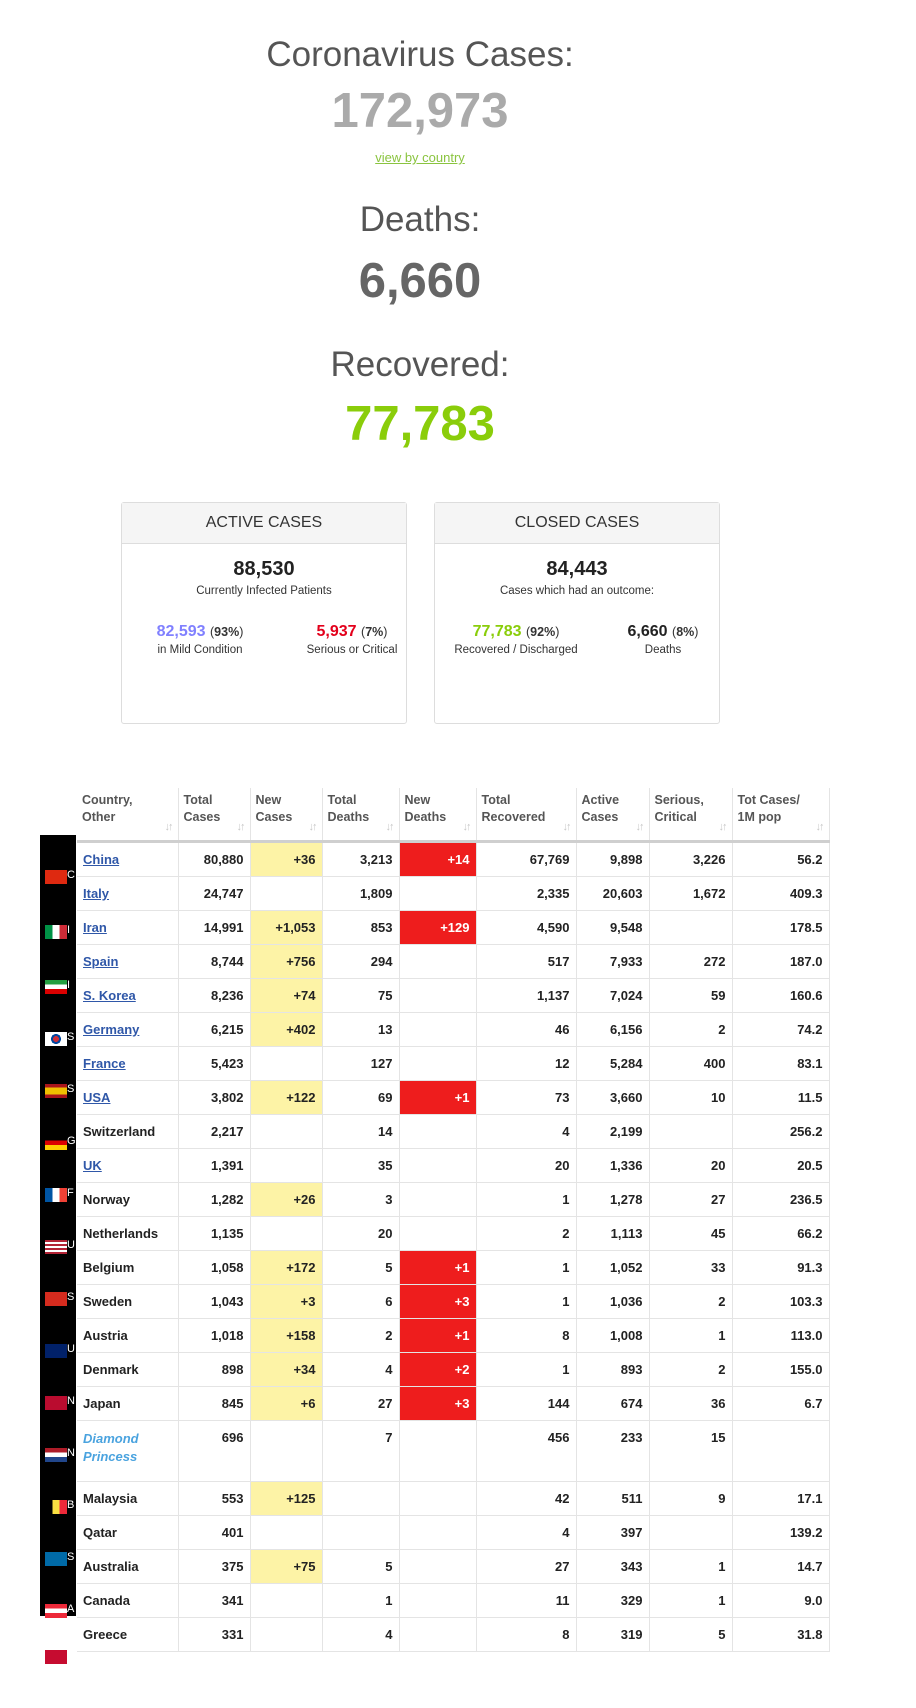 The height and width of the screenshot is (1708, 916). What do you see at coordinates (691, 1301) in the screenshot?
I see `serious-cell: 2` at bounding box center [691, 1301].